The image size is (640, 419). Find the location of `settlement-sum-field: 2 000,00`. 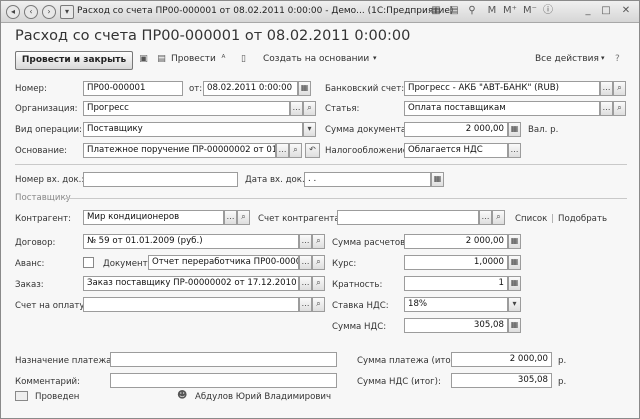

settlement-sum-field: 2 000,00 is located at coordinates (456, 241).